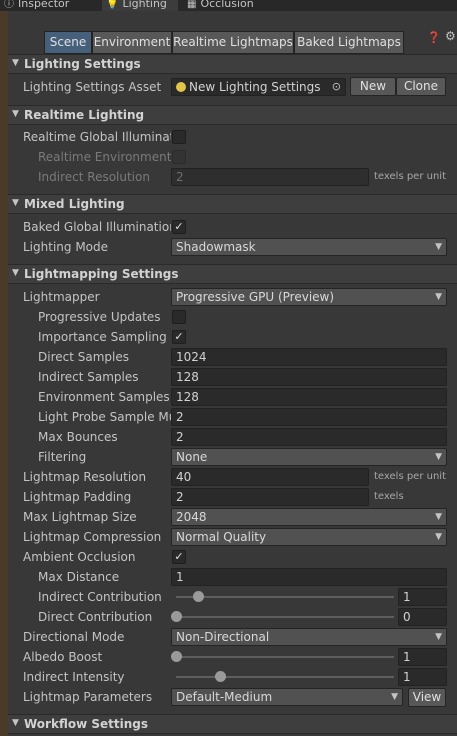 The image size is (457, 736). Describe the element at coordinates (285, 677) in the screenshot. I see `indirect-intensity-slider` at that location.